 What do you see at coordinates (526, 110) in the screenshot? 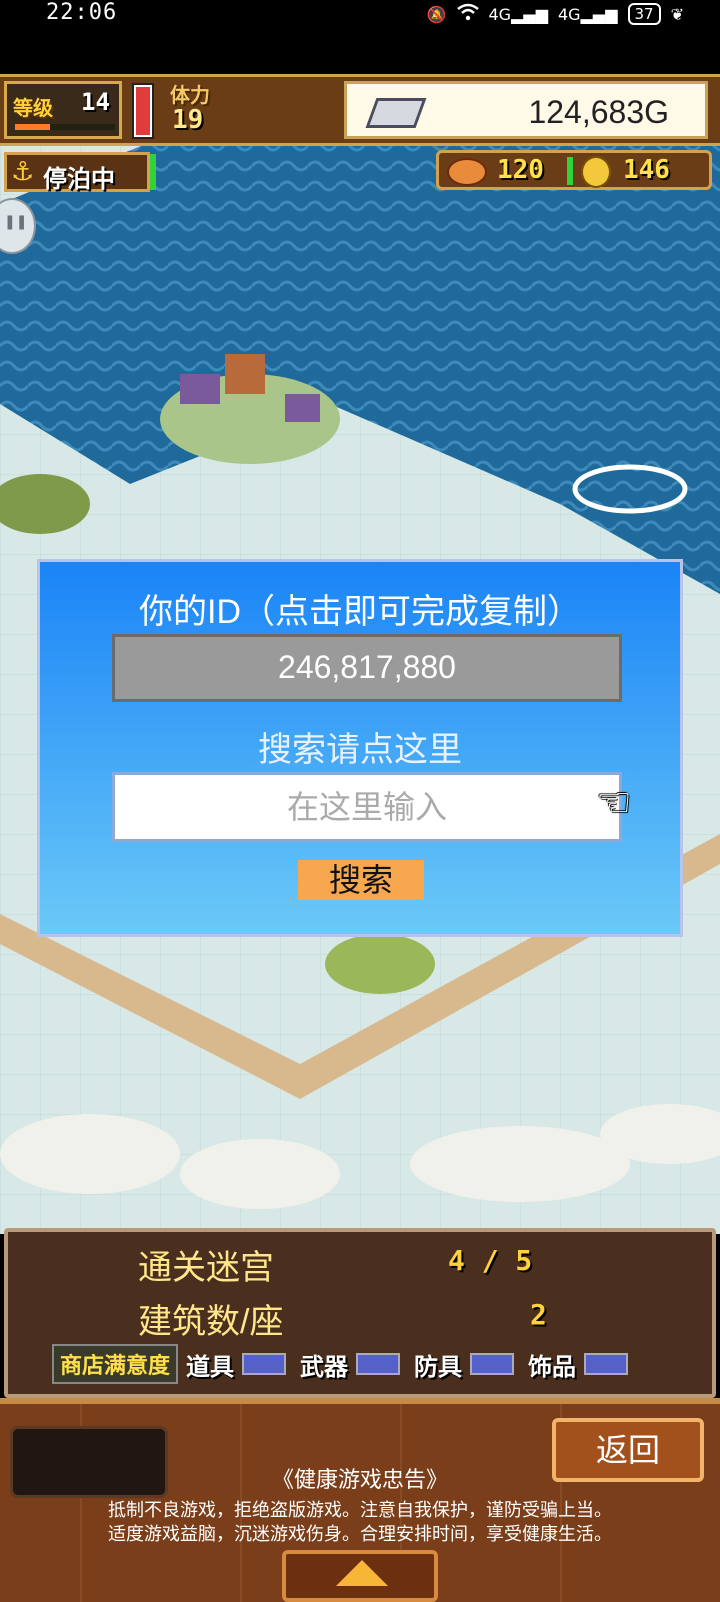
I see `gold-display: 124,683G` at bounding box center [526, 110].